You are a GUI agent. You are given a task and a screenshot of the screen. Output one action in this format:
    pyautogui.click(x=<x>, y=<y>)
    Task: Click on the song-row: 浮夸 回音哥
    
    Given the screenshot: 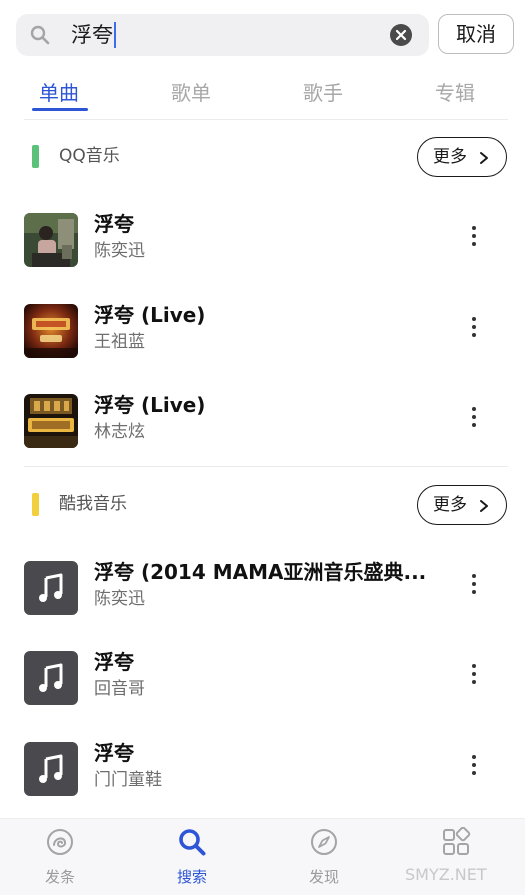 What is the action you would take?
    pyautogui.click(x=262, y=687)
    